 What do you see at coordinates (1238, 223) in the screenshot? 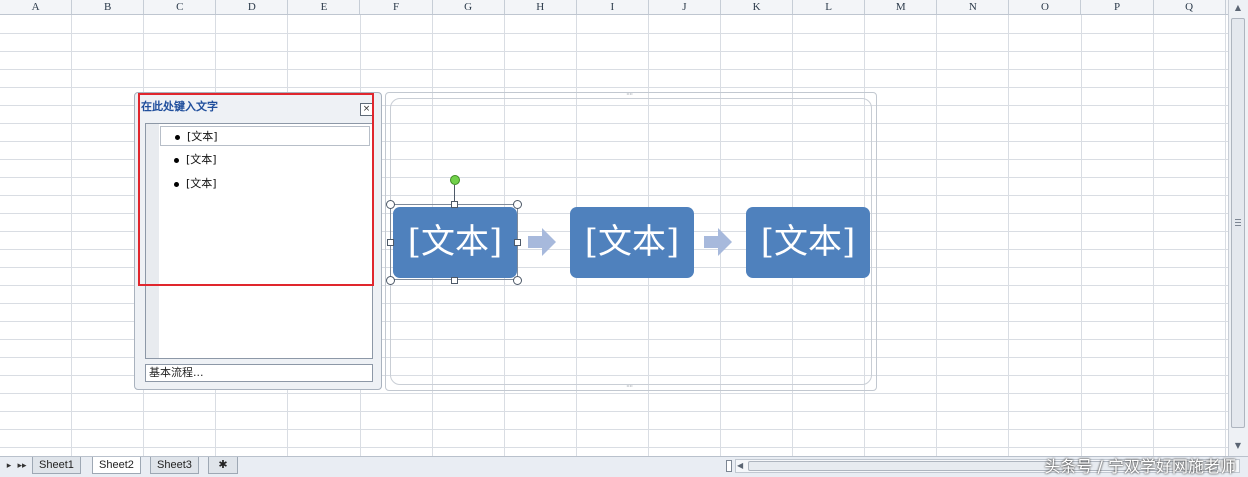
I see `vertical-scroll-thumb` at bounding box center [1238, 223].